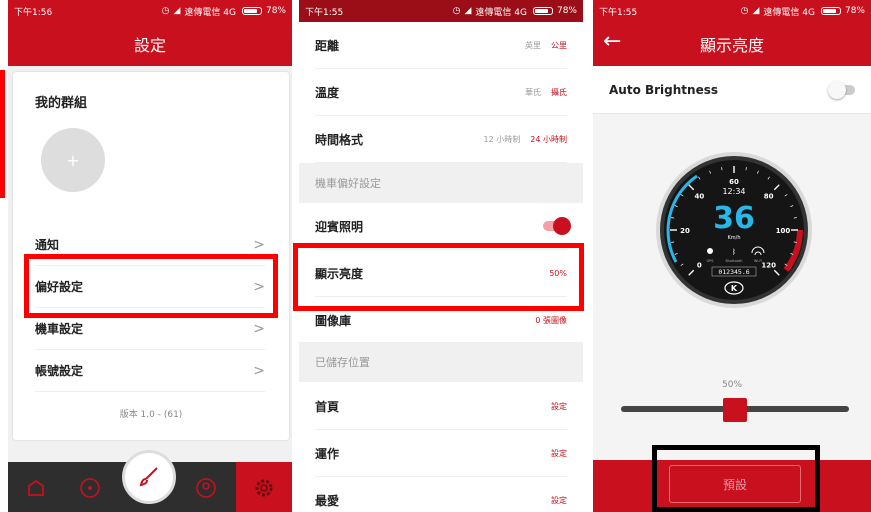 Image resolution: width=871 pixels, height=512 pixels. I want to click on gauge-tick-label: 120, so click(768, 266).